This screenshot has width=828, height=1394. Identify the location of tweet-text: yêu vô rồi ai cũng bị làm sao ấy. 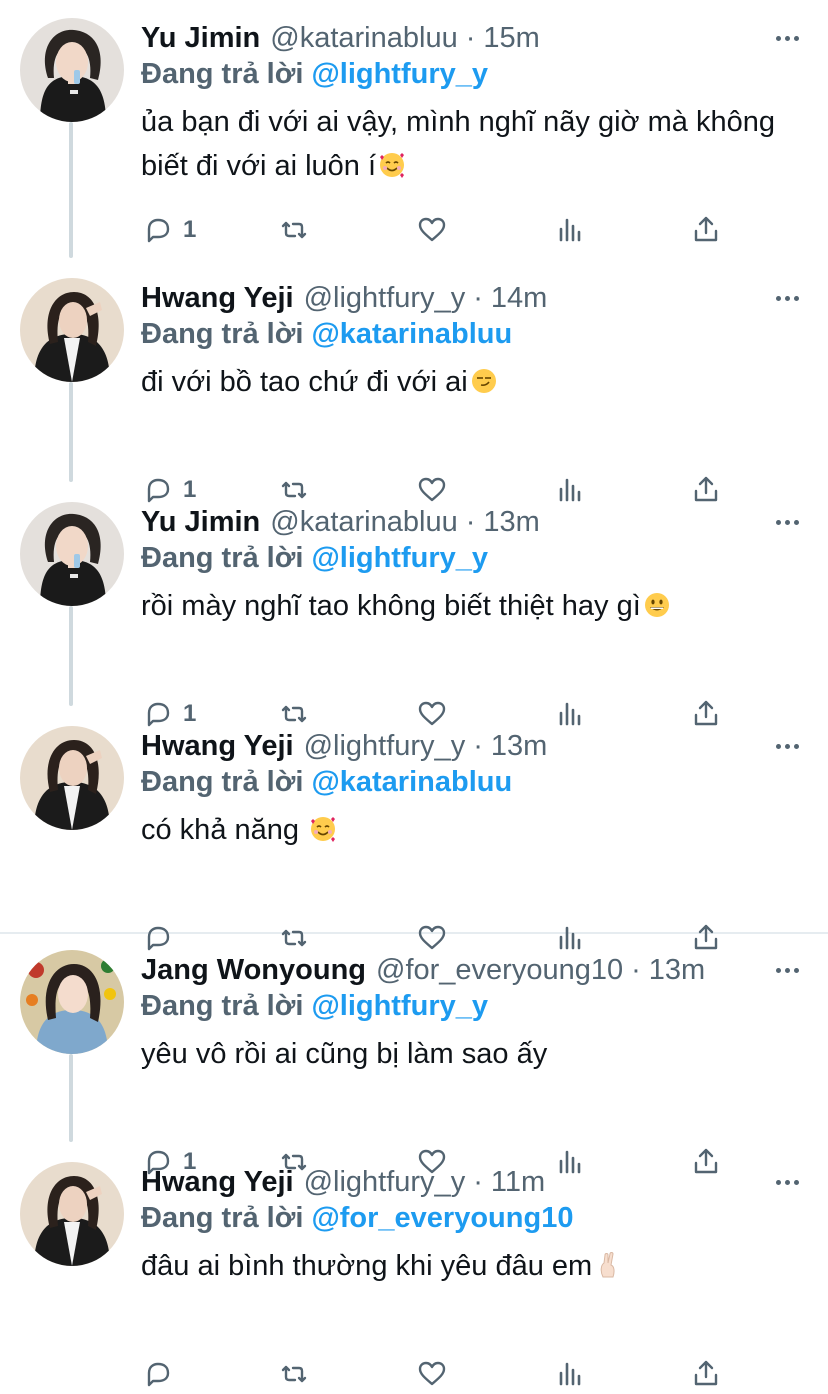
(461, 1054).